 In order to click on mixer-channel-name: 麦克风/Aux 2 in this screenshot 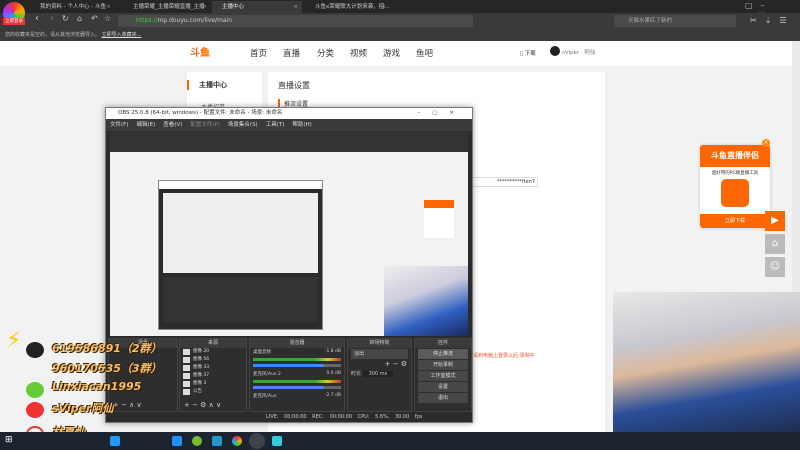, I will do `click(267, 374)`.